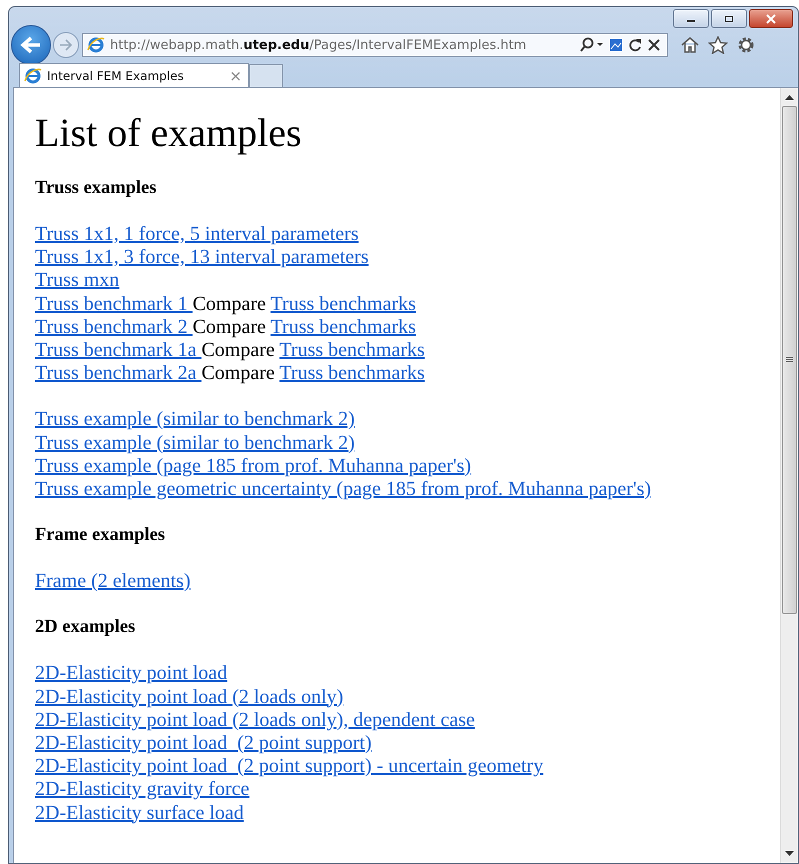  What do you see at coordinates (746, 45) in the screenshot?
I see `settings-icon` at bounding box center [746, 45].